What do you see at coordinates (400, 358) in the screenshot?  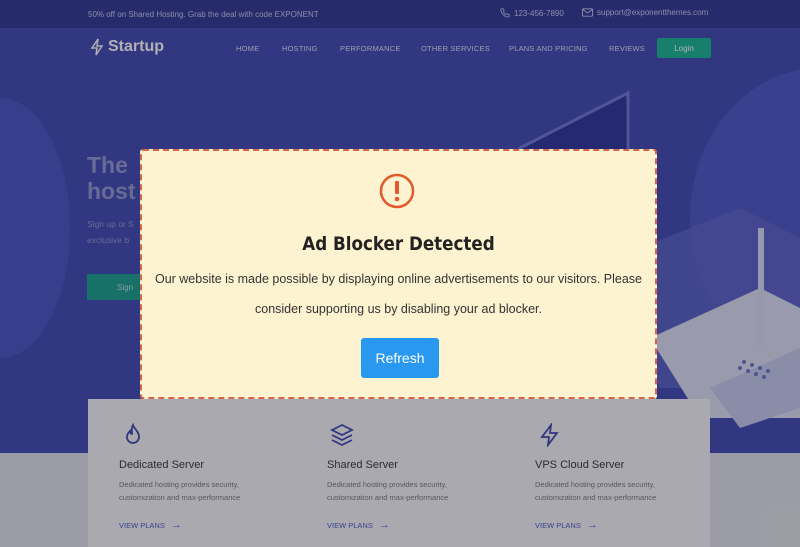 I see `refresh-button: Refresh` at bounding box center [400, 358].